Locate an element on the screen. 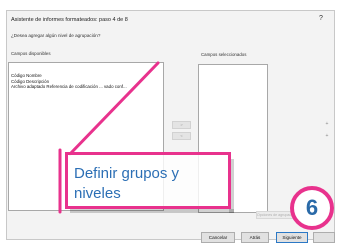 The width and height of the screenshot is (339, 243). callout-shadow is located at coordinates (152, 211).